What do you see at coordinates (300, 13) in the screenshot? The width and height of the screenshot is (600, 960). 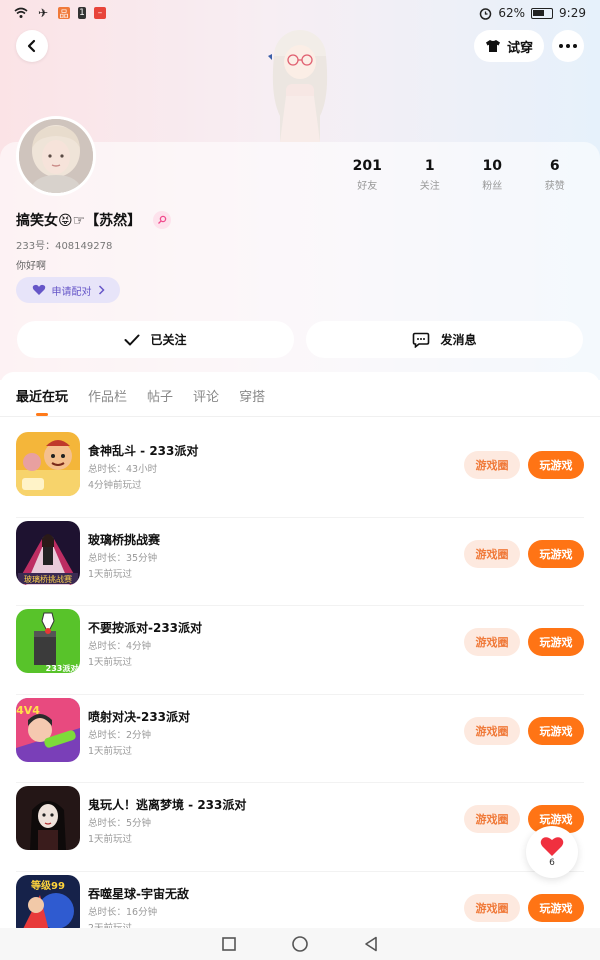 I see `status-bar: ✈ 品 1 – 62% 9:29` at bounding box center [300, 13].